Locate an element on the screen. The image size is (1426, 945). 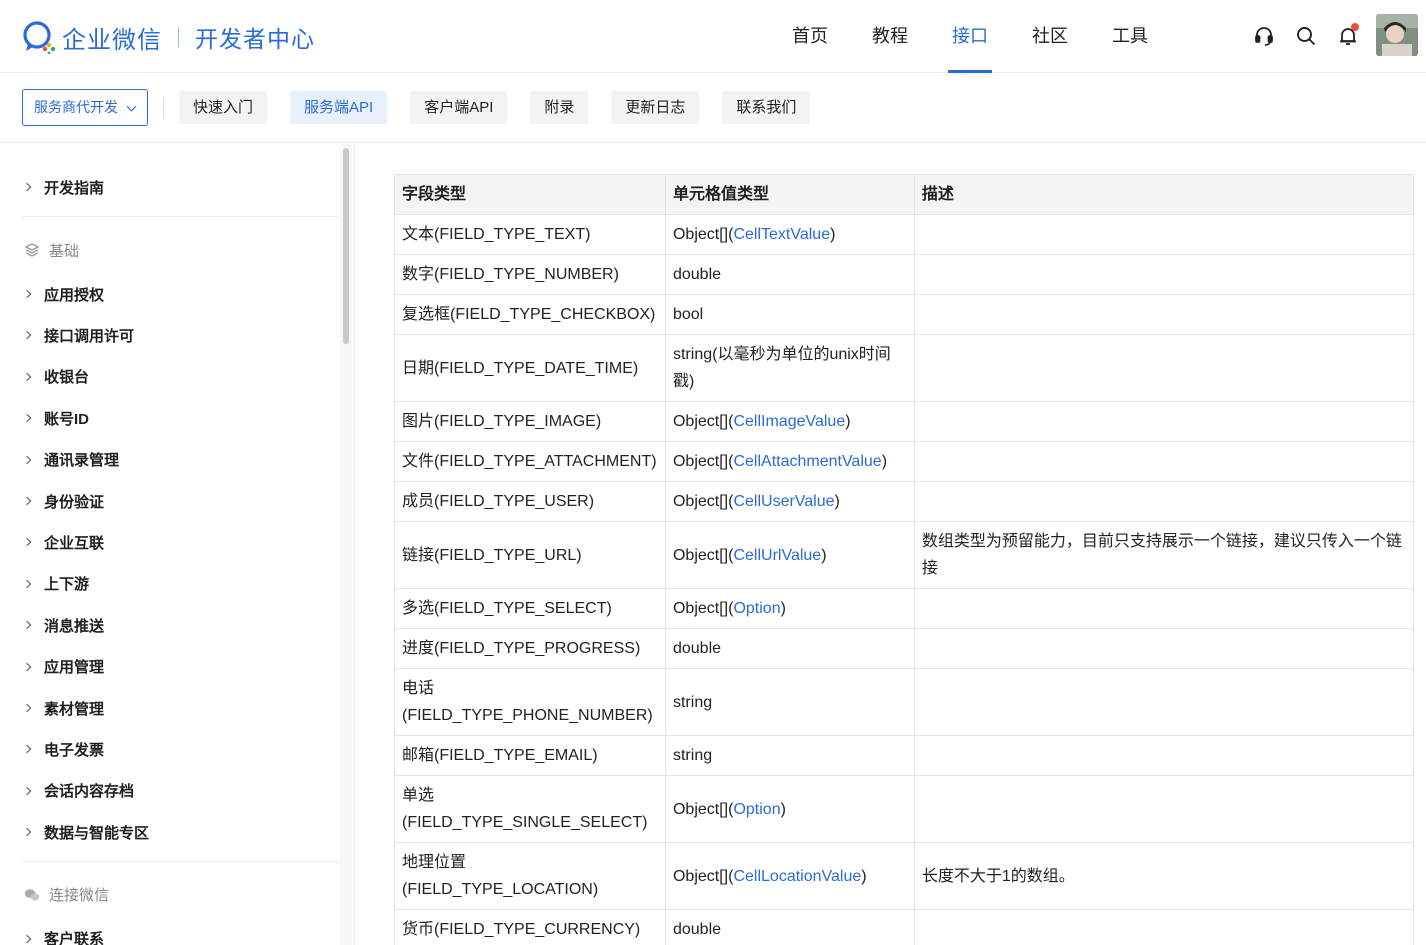
sidebar-item: 通讯录管理 is located at coordinates (70, 460).